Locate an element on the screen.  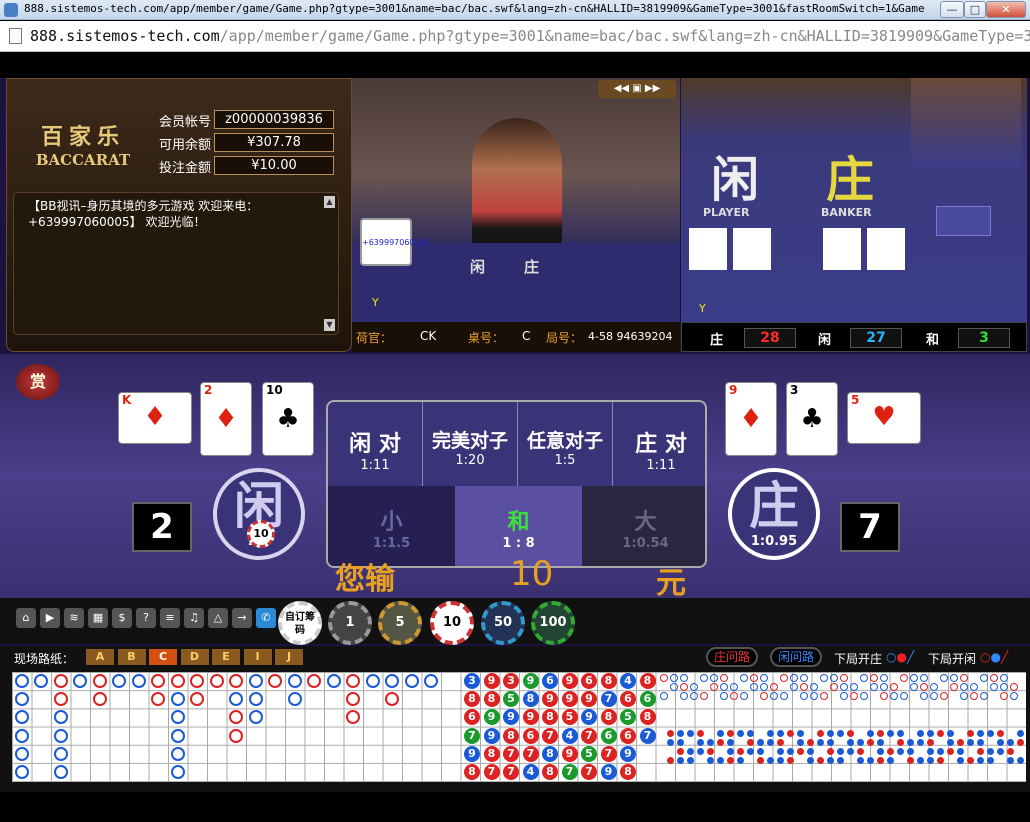
bet-perfect-pair: 完美对子 1:20 is located at coordinates (470, 444).